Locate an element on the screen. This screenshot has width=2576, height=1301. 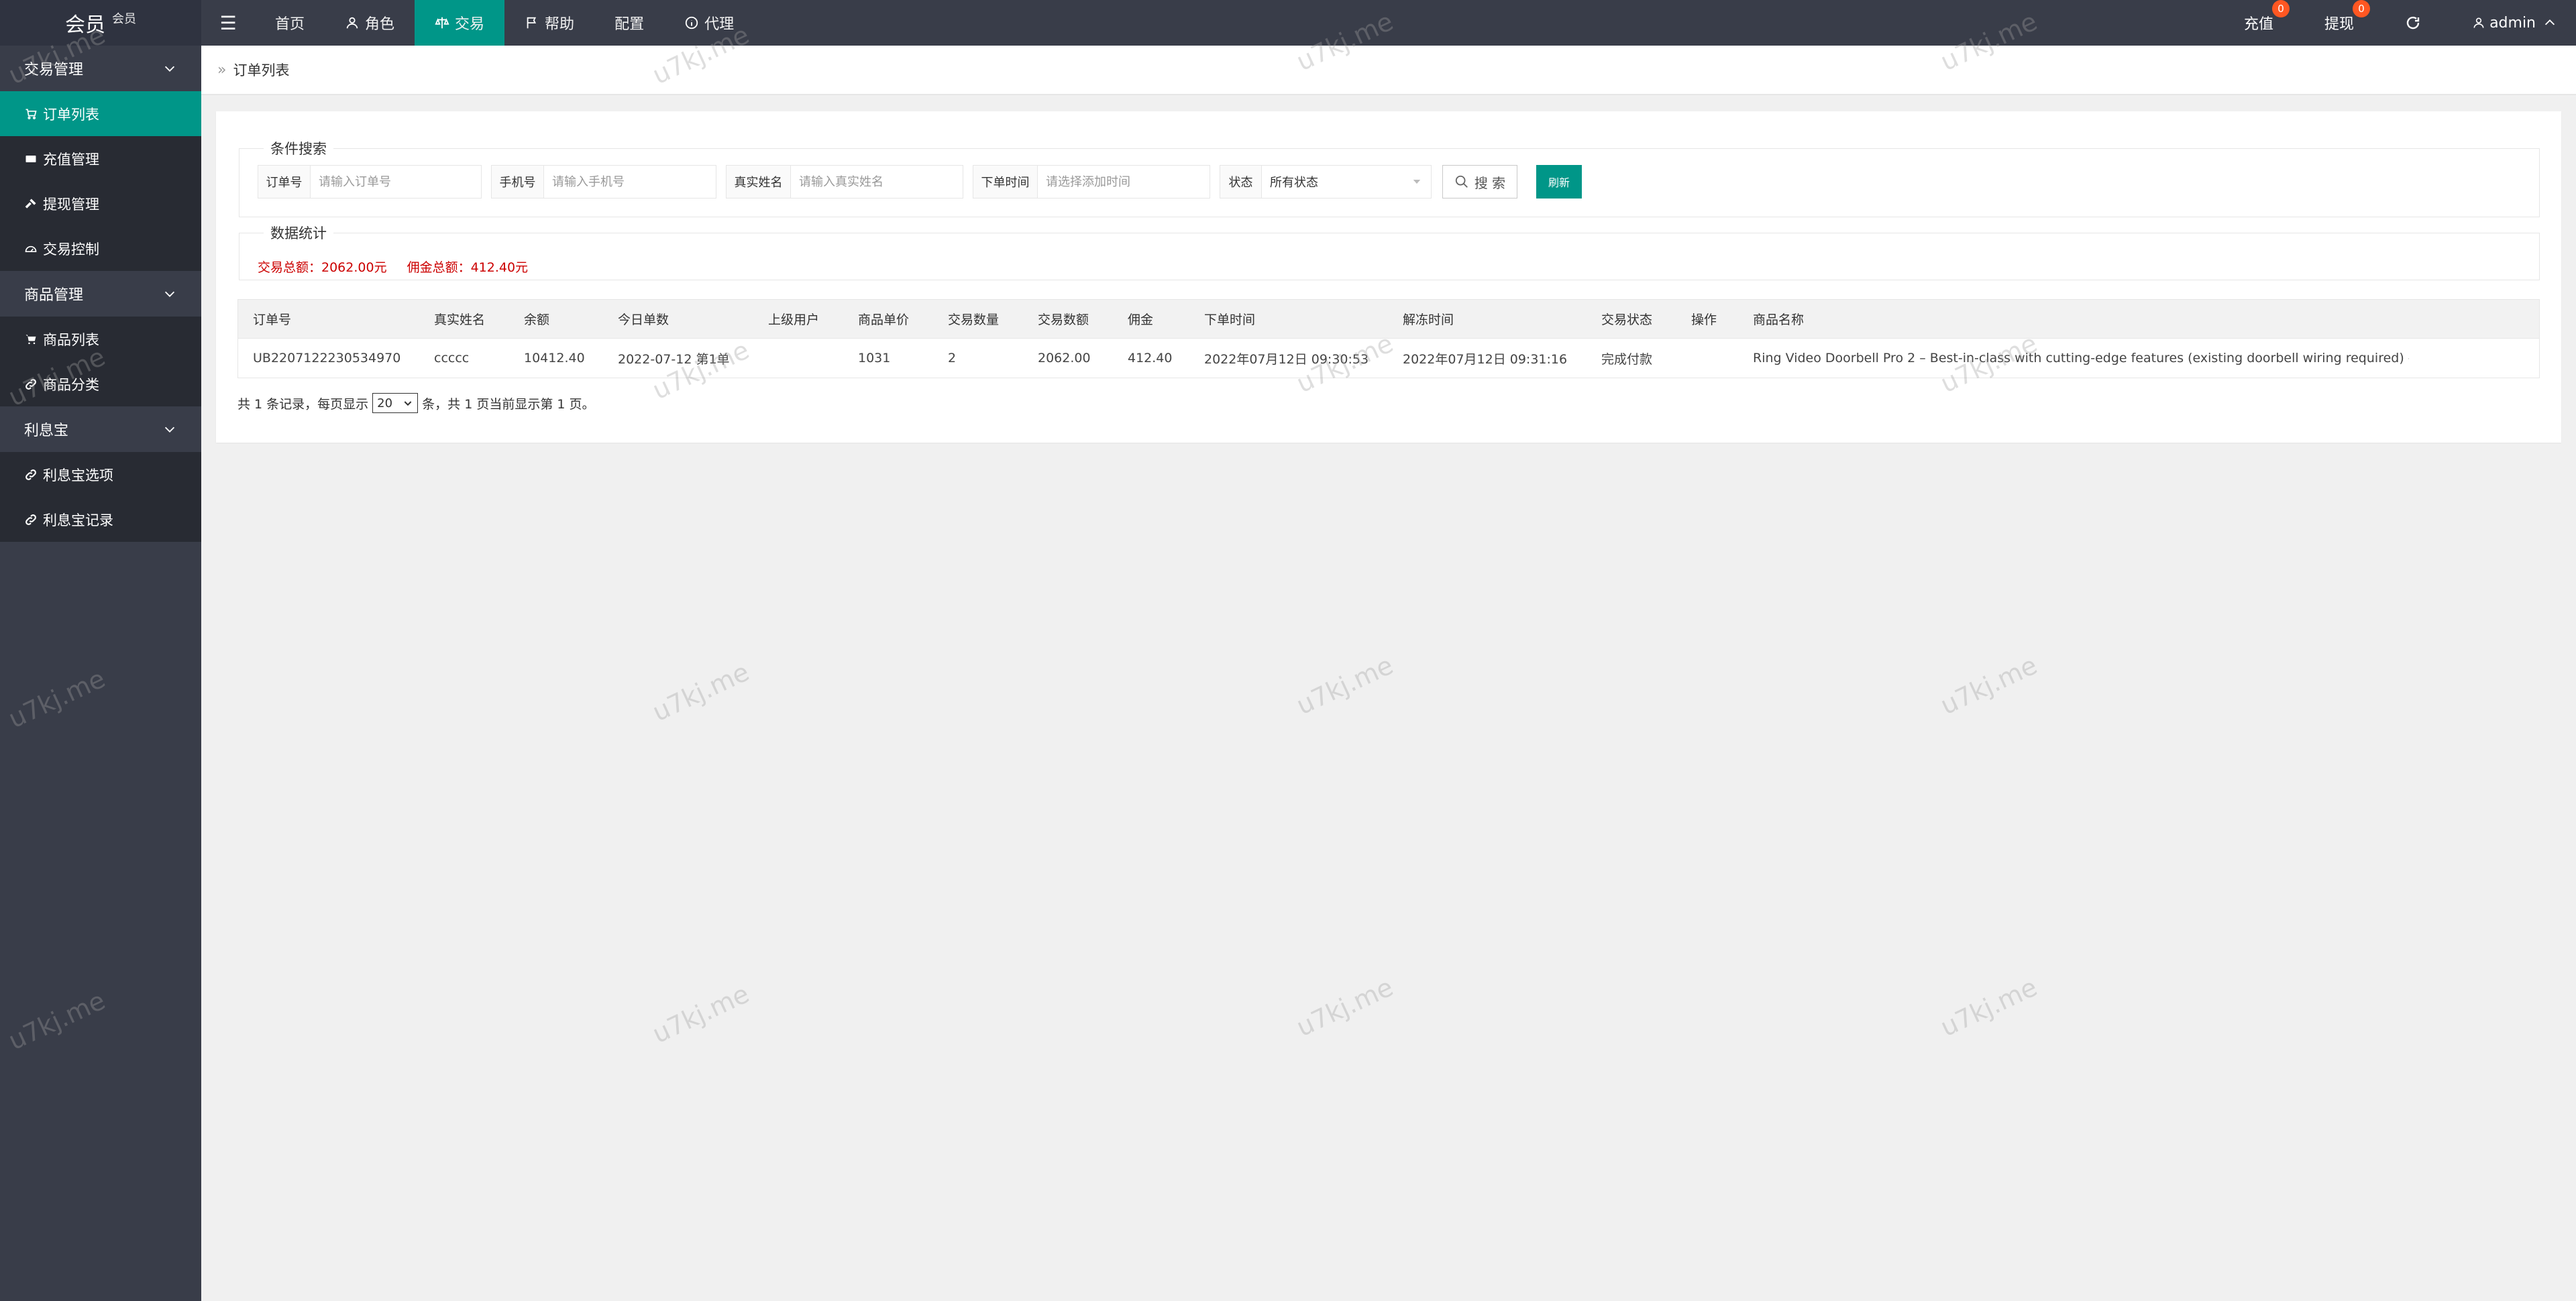
th-unfreeze-time: 解冻时间 is located at coordinates (1428, 320).